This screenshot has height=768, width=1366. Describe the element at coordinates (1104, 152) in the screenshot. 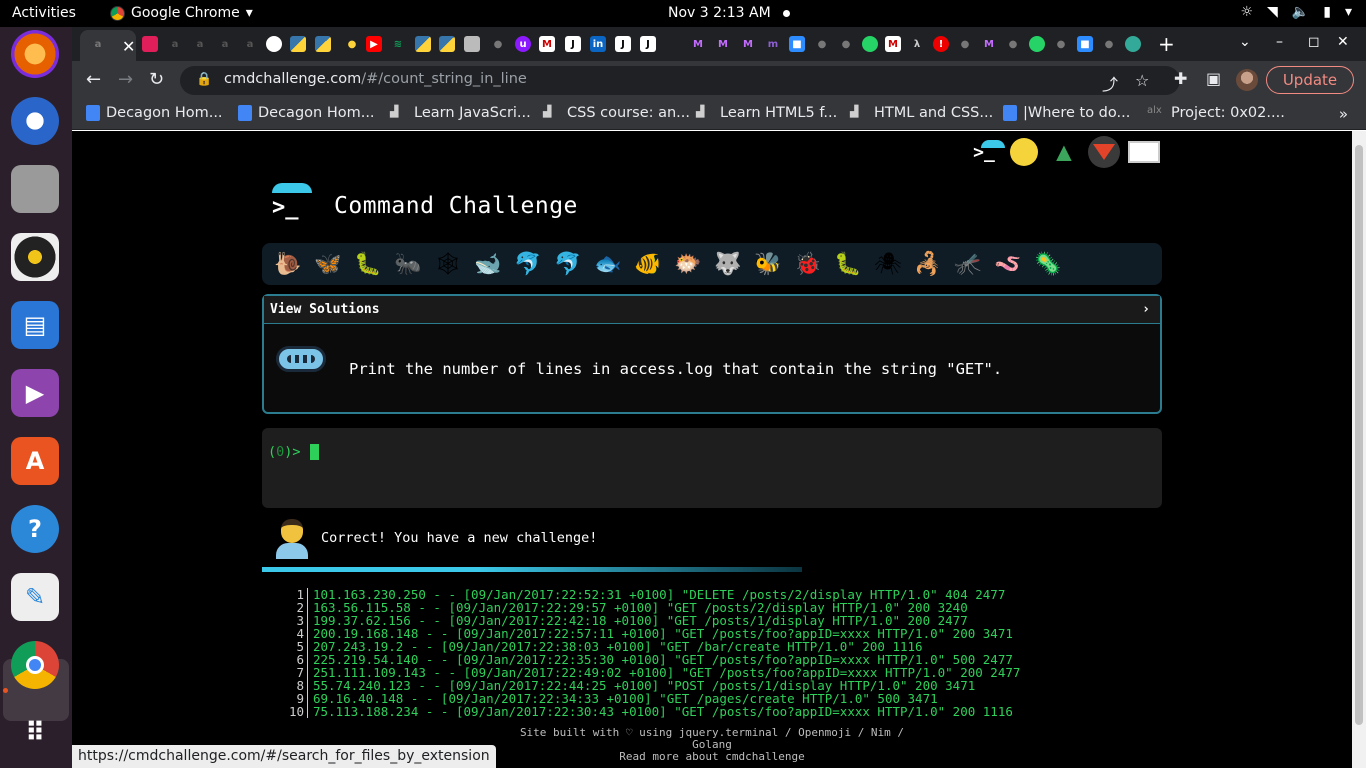

I see `gitlab-link` at that location.